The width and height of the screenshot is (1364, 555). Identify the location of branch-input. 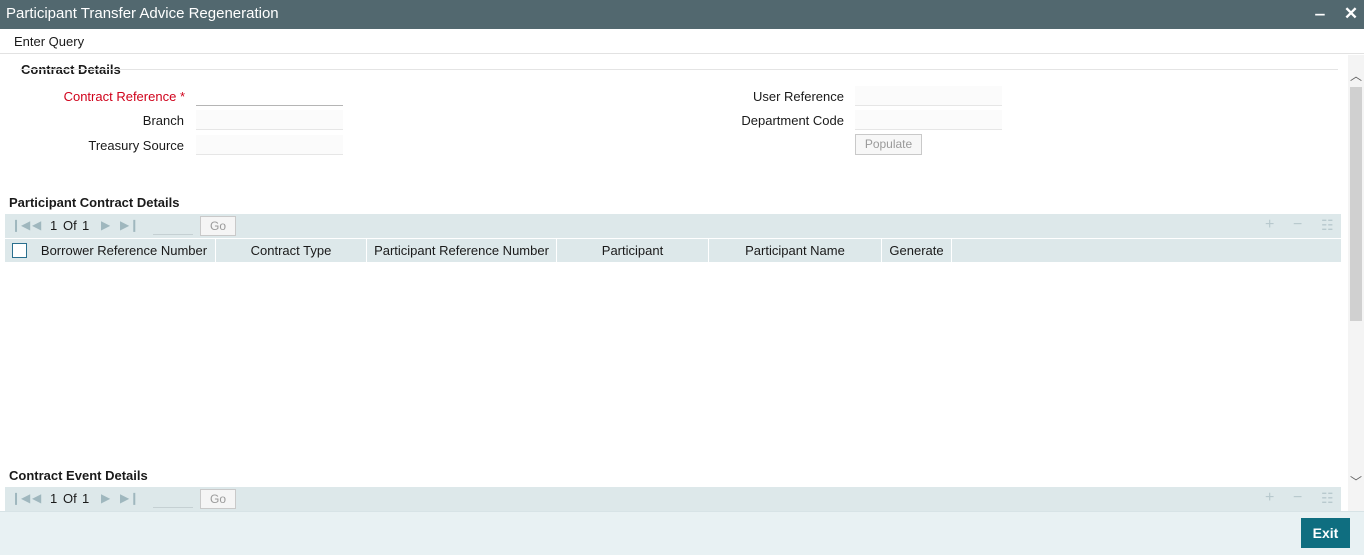
(269, 120).